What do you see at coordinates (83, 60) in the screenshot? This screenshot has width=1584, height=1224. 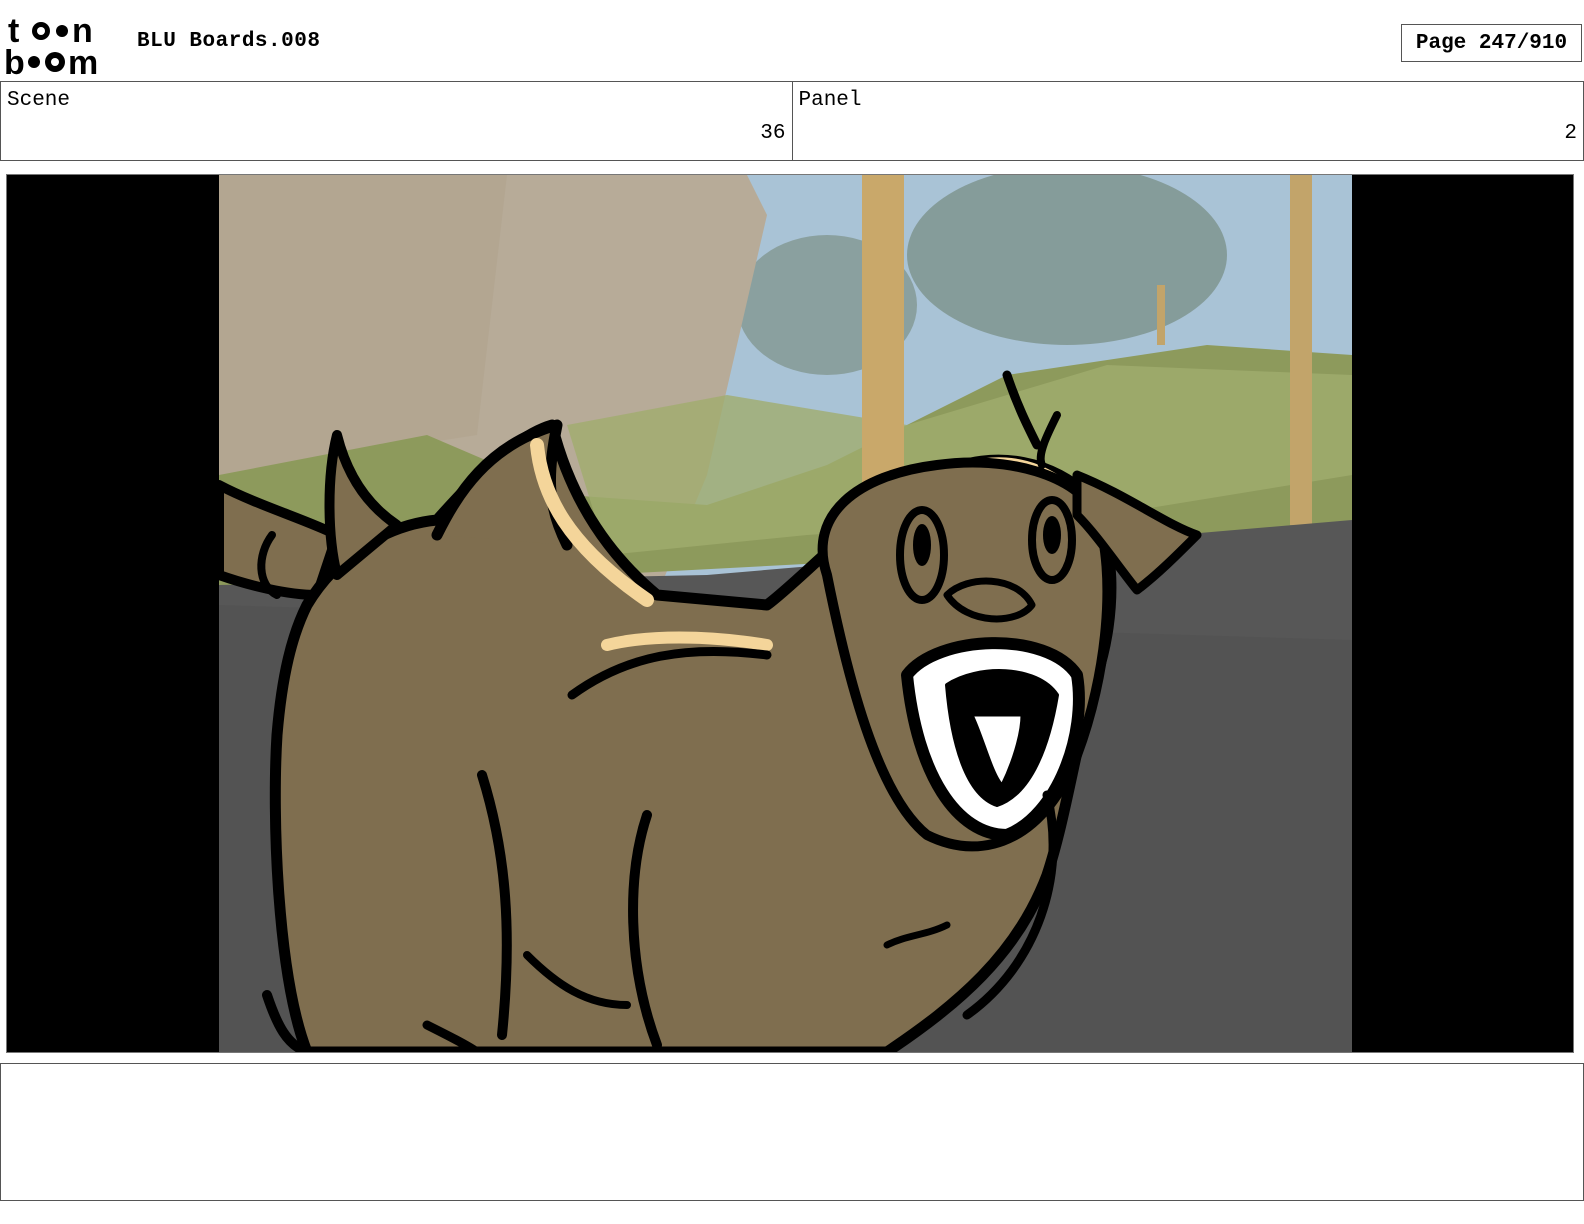 I see `svg-text: m` at bounding box center [83, 60].